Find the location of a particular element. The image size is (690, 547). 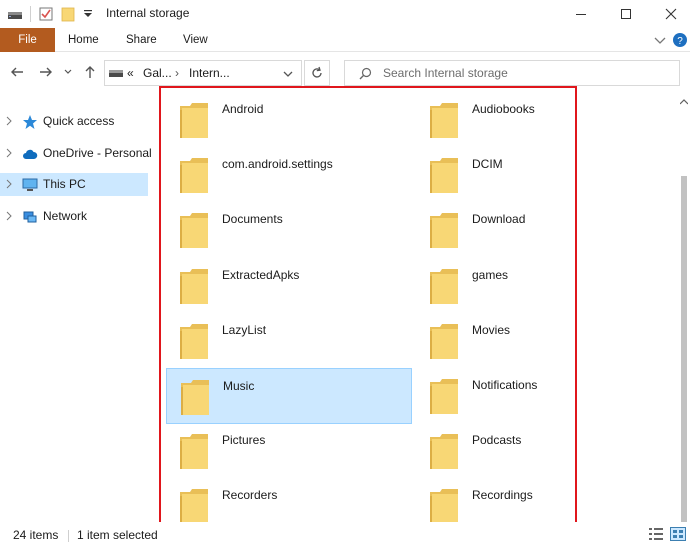

help-icon: ? is located at coordinates (680, 40).